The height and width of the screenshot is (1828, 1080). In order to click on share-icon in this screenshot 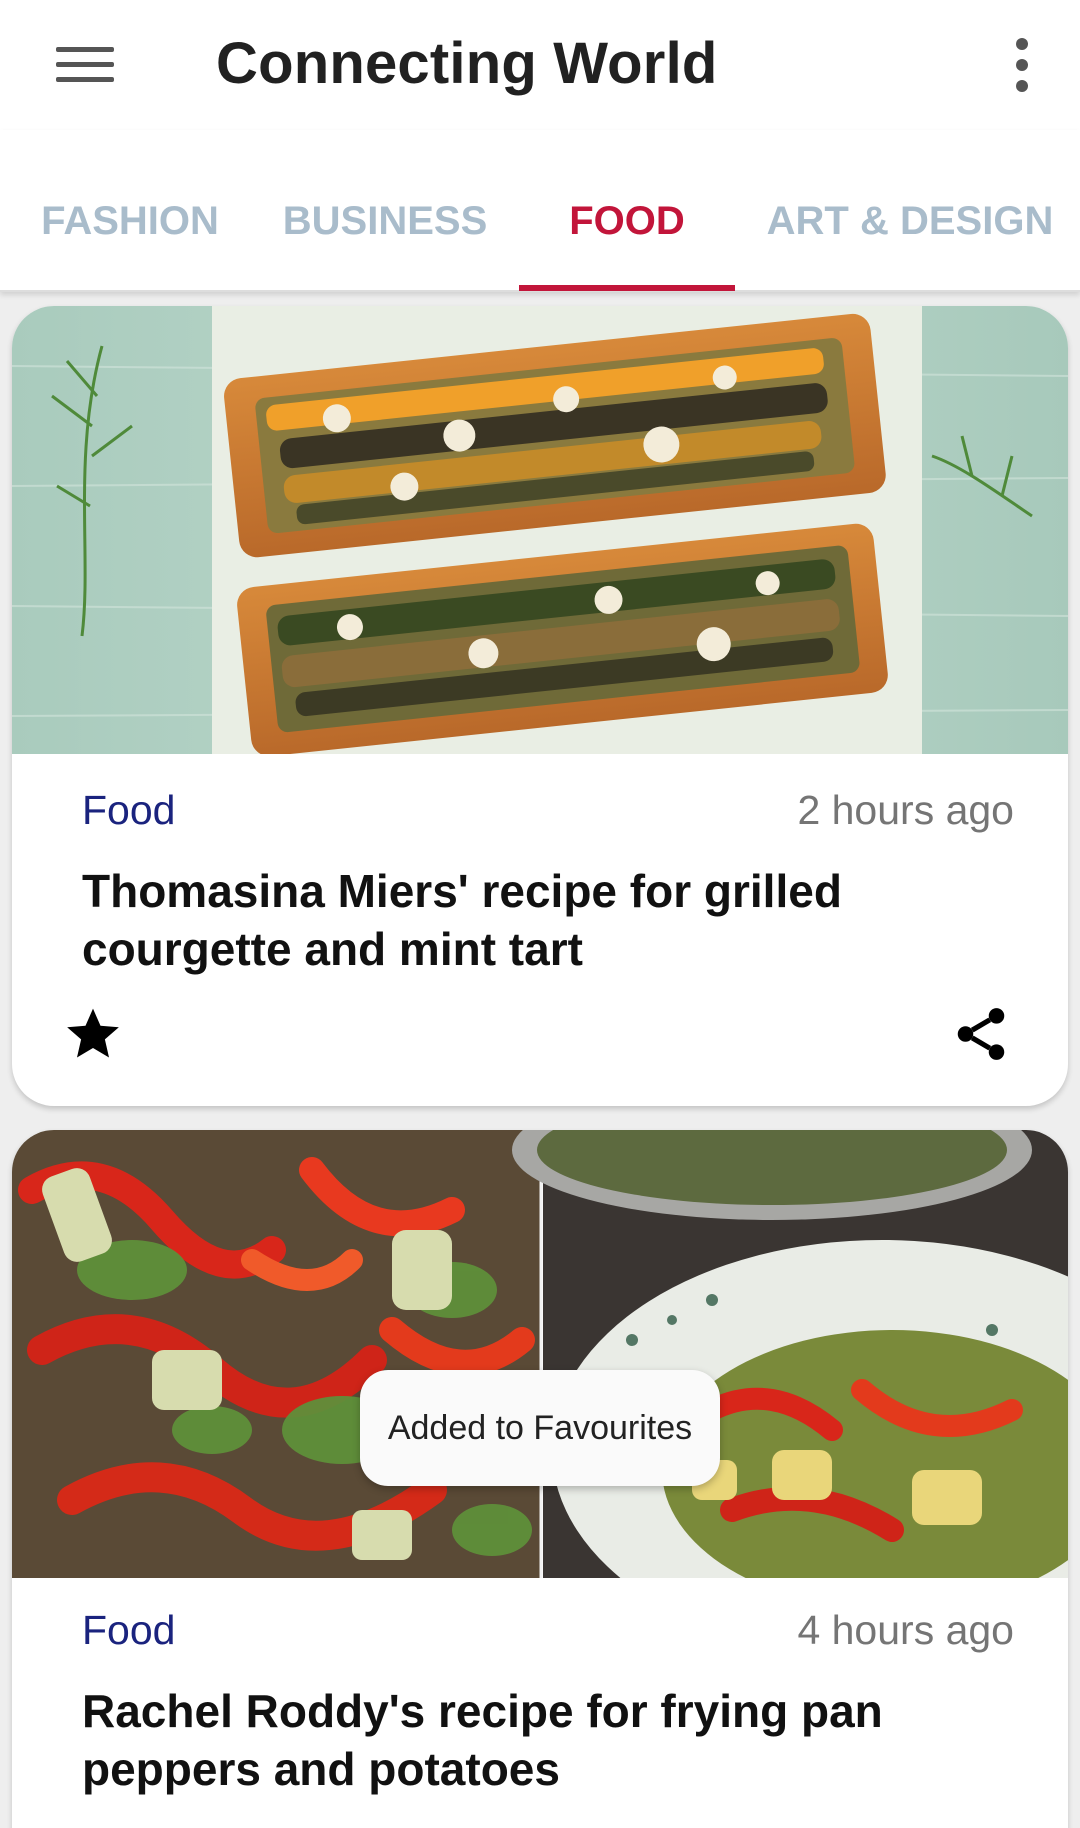, I will do `click(981, 1034)`.